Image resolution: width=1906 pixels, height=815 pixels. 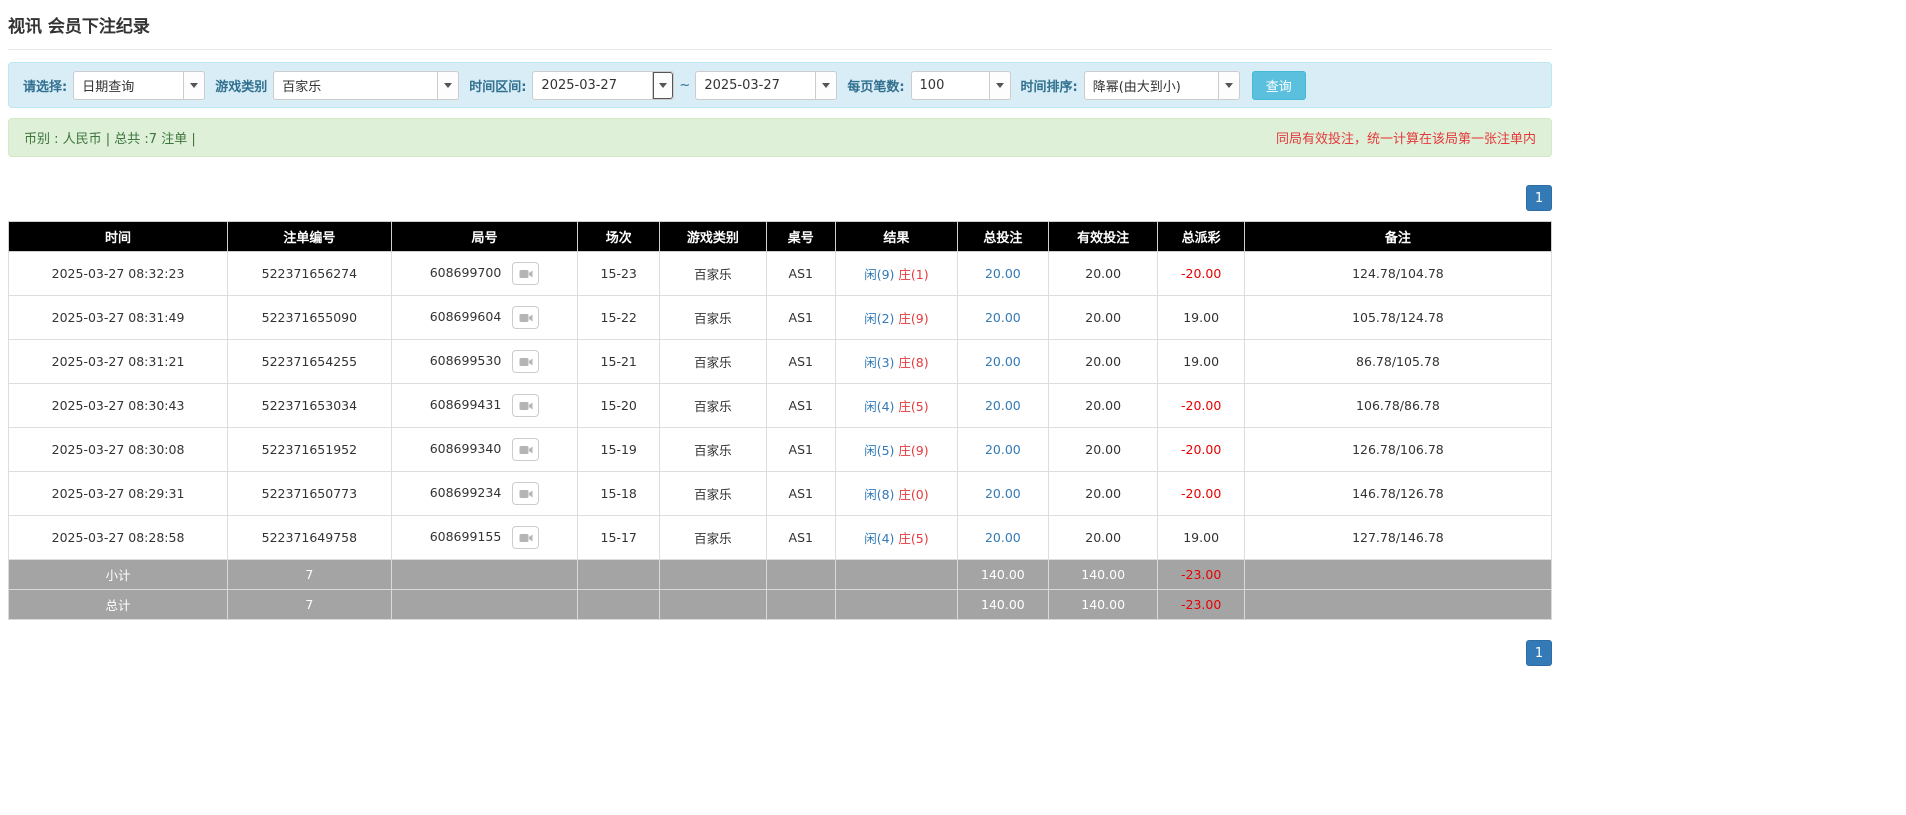 I want to click on game-type-label: 游戏类别, so click(x=241, y=87).